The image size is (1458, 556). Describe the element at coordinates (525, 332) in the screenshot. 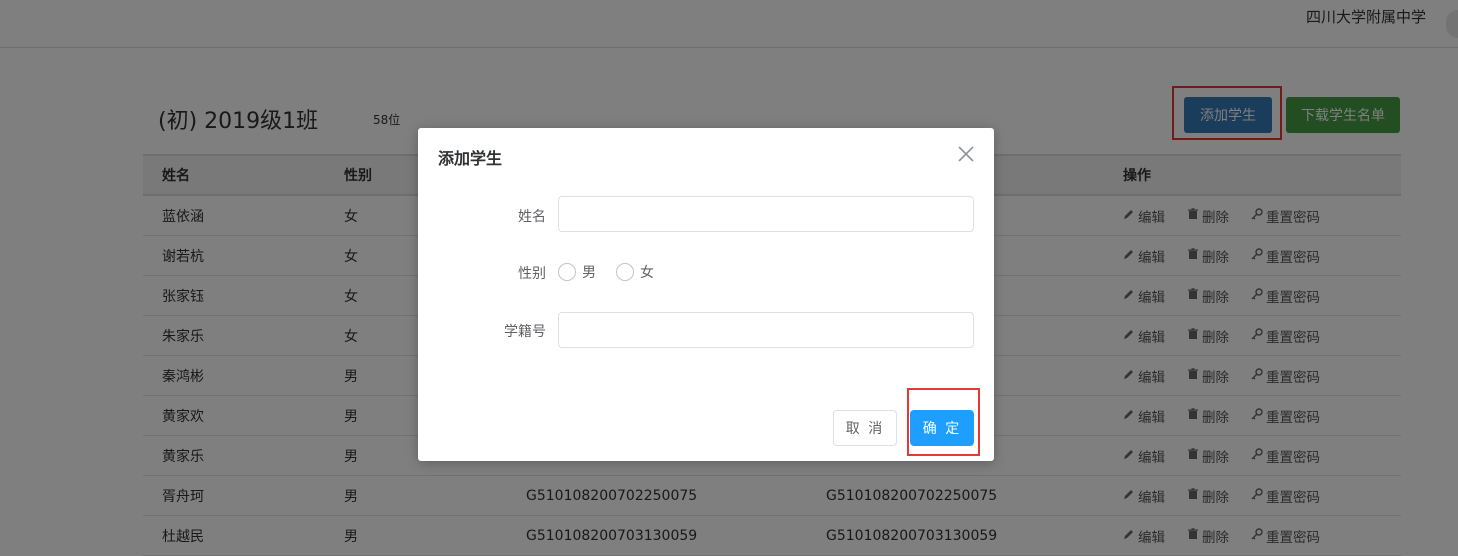

I see `student-id-label: 学籍号` at that location.